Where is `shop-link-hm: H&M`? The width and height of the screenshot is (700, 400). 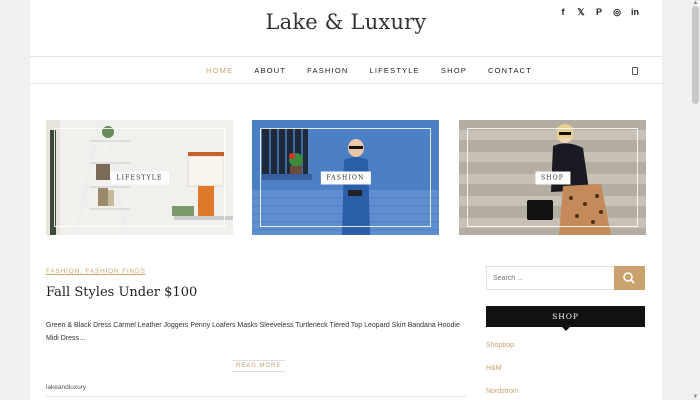
shop-link-hm: H&M is located at coordinates (502, 376).